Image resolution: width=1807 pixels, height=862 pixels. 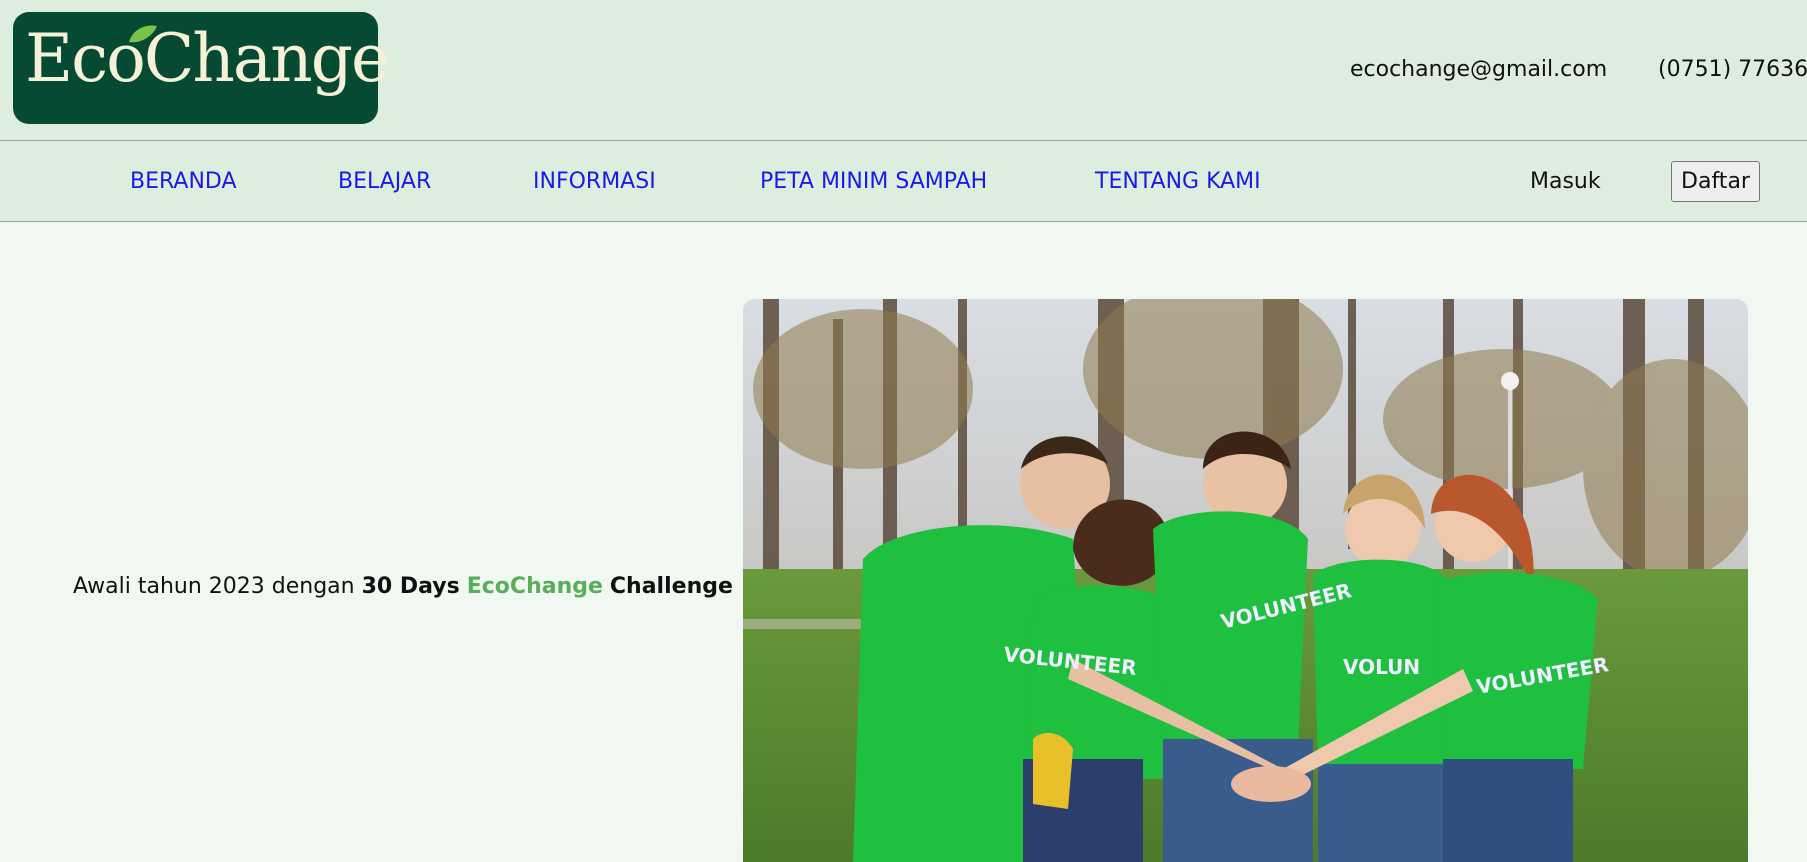 I want to click on ecochange-logo: EcoChange, so click(x=201, y=68).